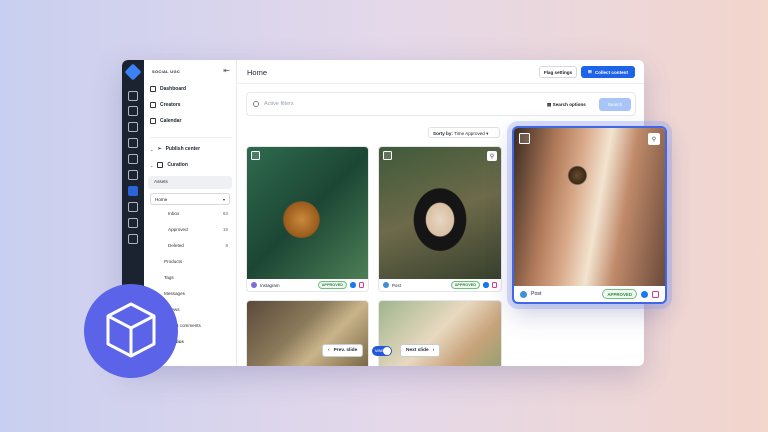  Describe the element at coordinates (558, 72) in the screenshot. I see `flag-settings-button: Flag settings` at that location.